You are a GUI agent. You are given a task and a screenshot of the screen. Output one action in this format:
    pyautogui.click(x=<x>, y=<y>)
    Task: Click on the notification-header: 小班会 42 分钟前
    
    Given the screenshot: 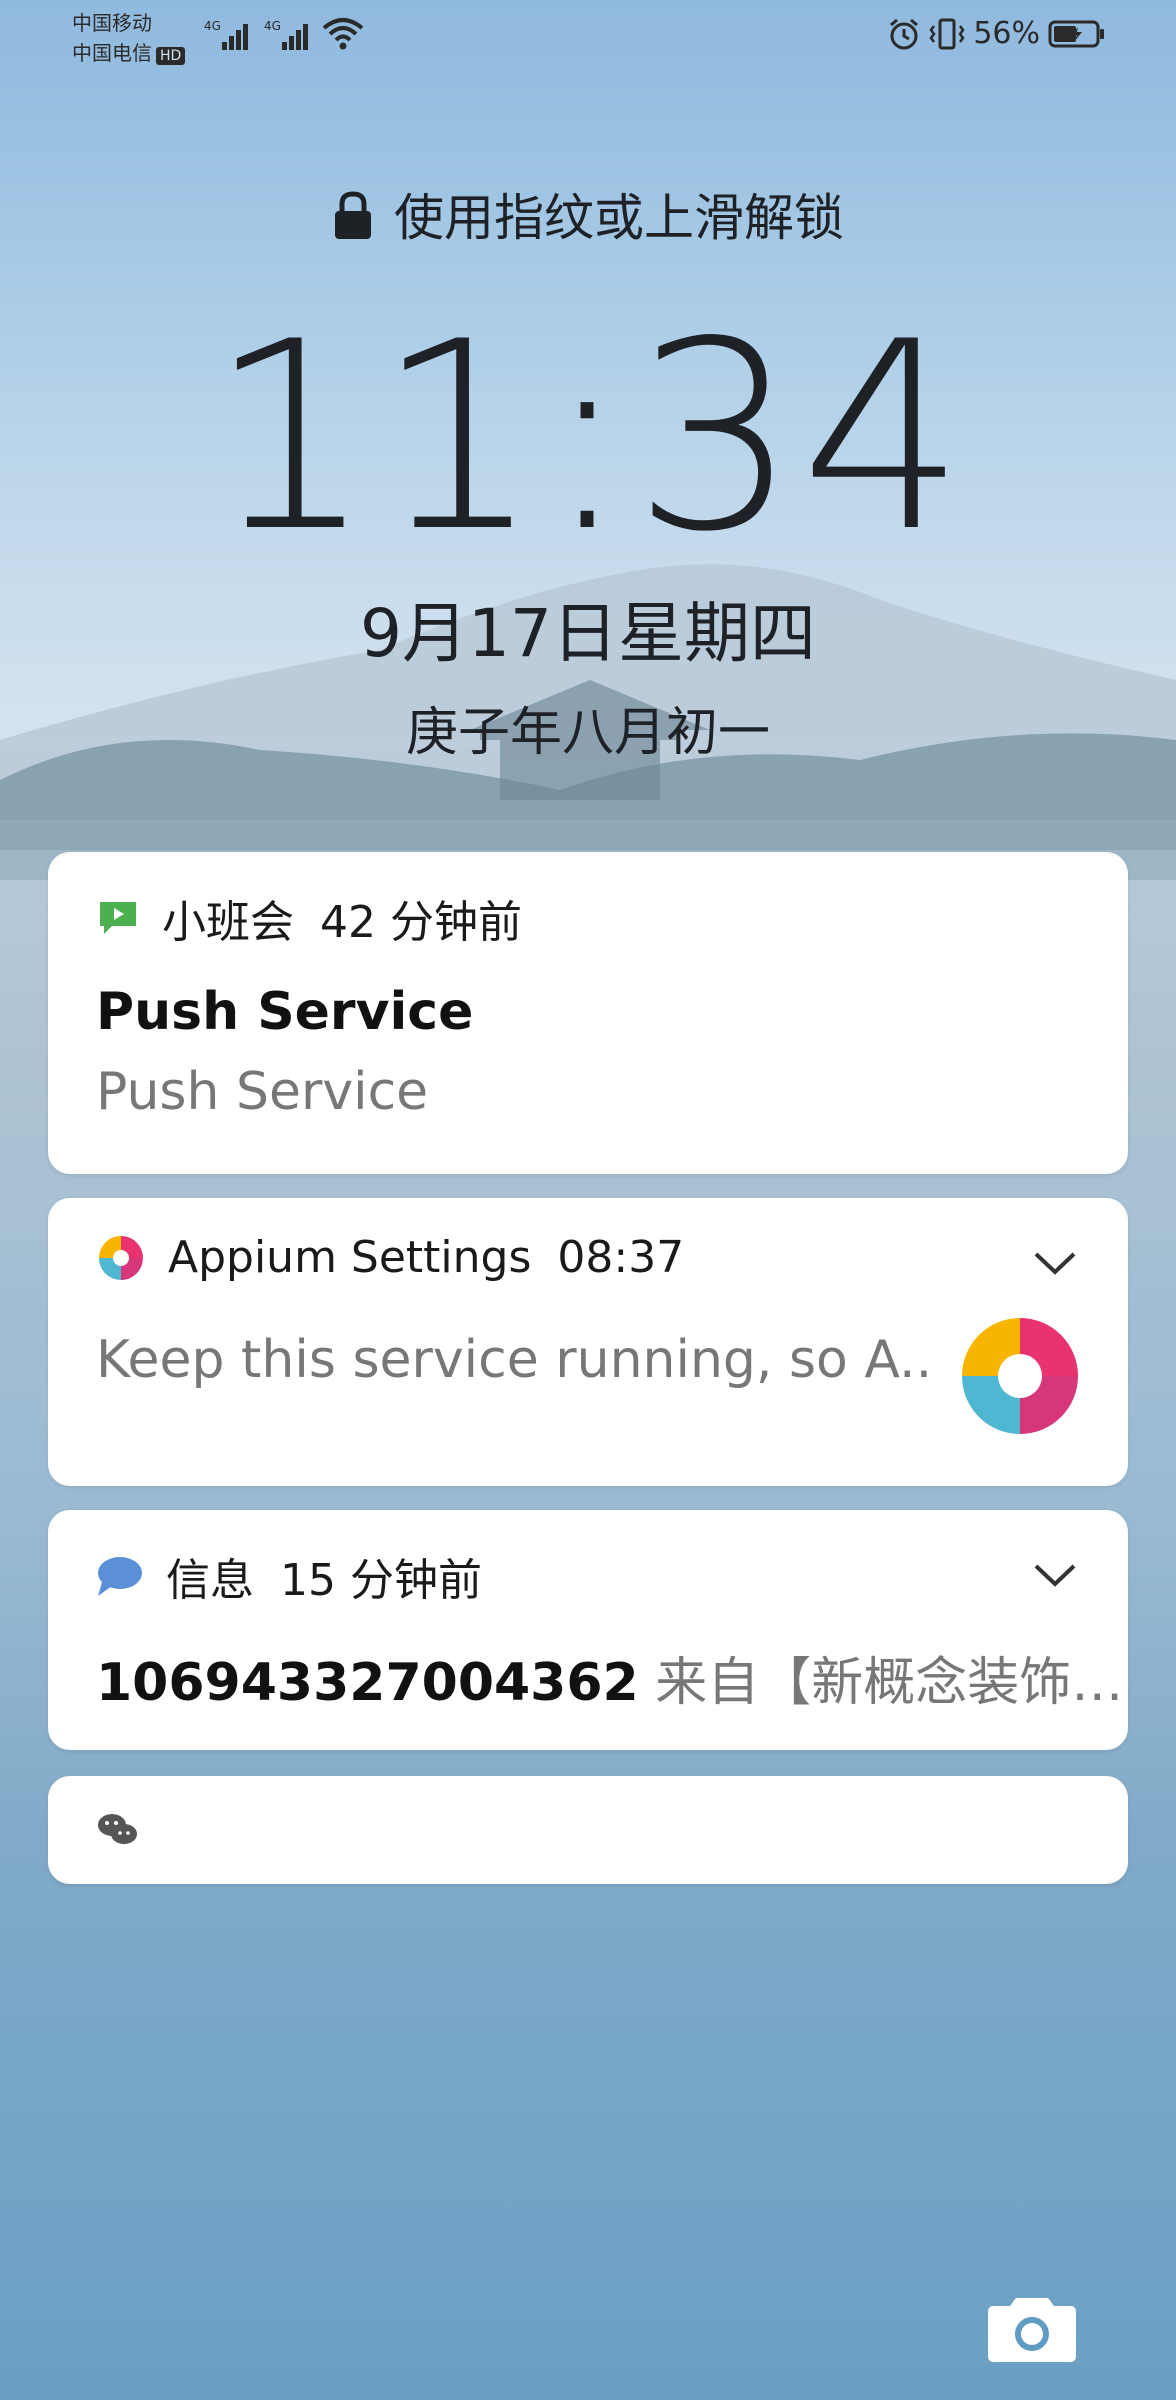 What is the action you would take?
    pyautogui.click(x=309, y=918)
    